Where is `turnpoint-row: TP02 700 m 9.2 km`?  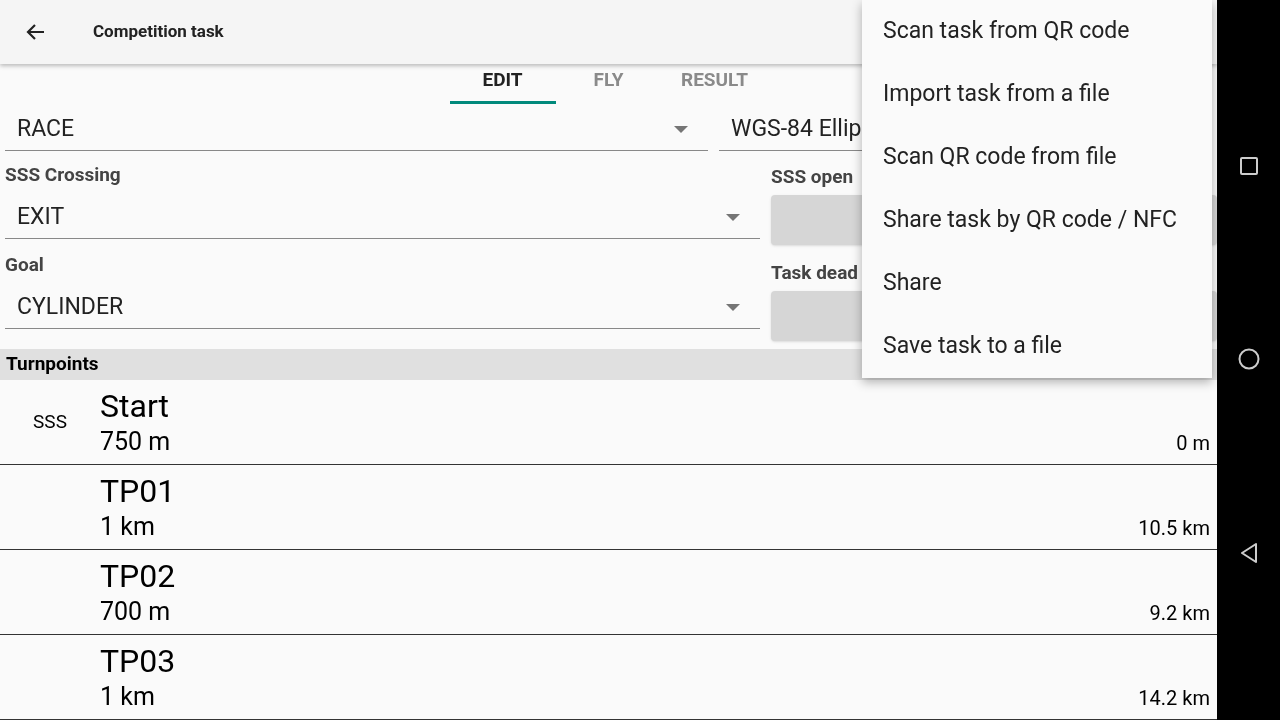 turnpoint-row: TP02 700 m 9.2 km is located at coordinates (608, 592).